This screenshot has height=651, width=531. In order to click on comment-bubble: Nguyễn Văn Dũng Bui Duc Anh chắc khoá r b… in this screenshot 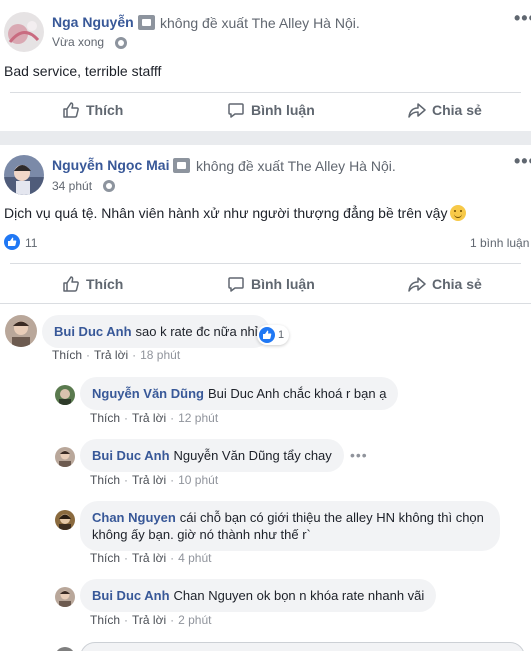, I will do `click(239, 393)`.